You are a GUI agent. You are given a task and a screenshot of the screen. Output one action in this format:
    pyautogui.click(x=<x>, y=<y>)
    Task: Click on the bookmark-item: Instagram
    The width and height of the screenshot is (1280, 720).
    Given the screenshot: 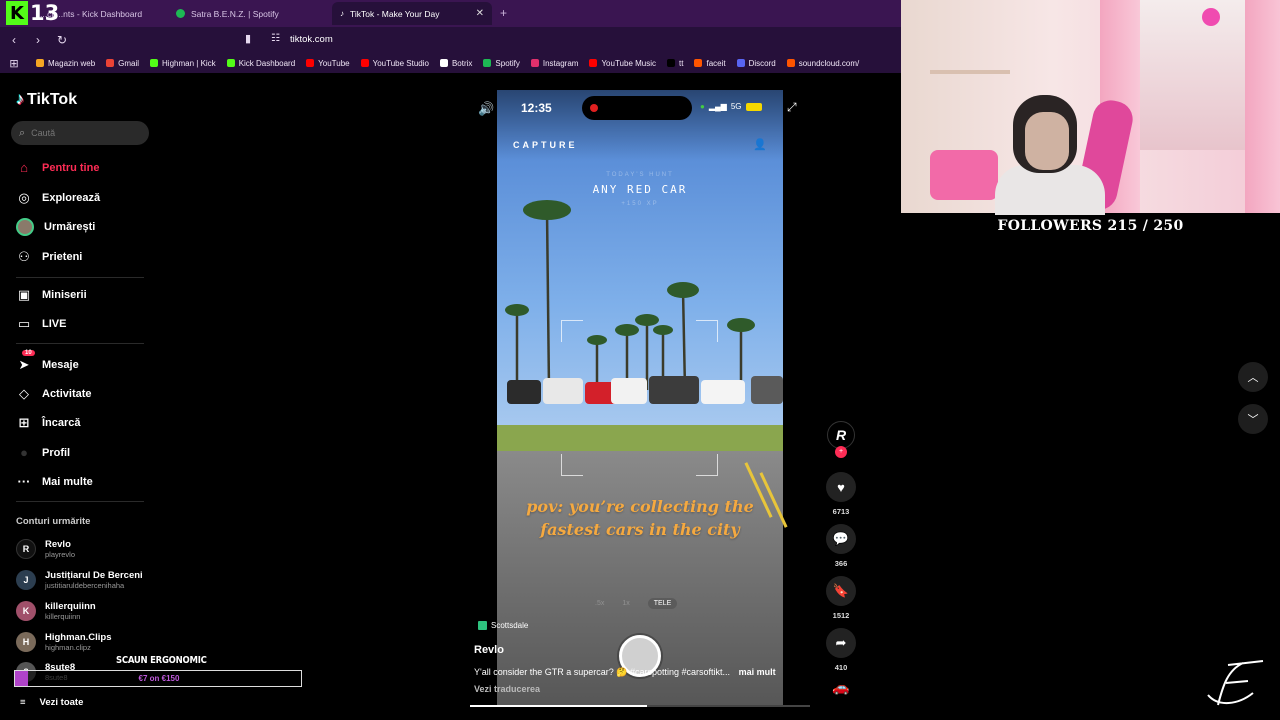 What is the action you would take?
    pyautogui.click(x=554, y=63)
    